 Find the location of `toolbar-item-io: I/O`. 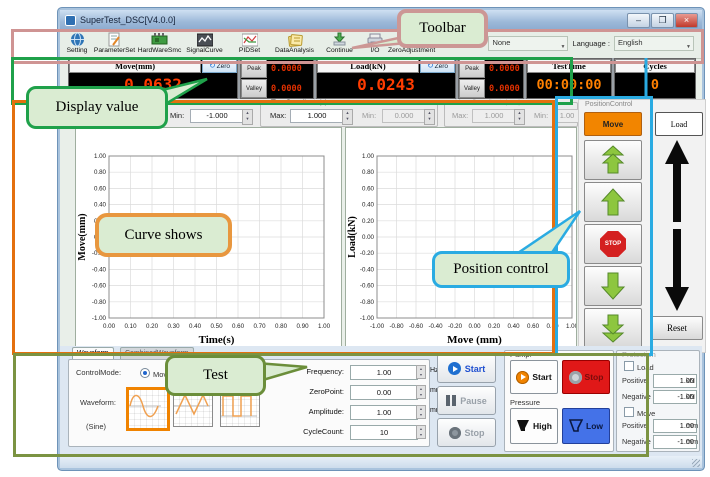

toolbar-item-io: I/O is located at coordinates (375, 43).